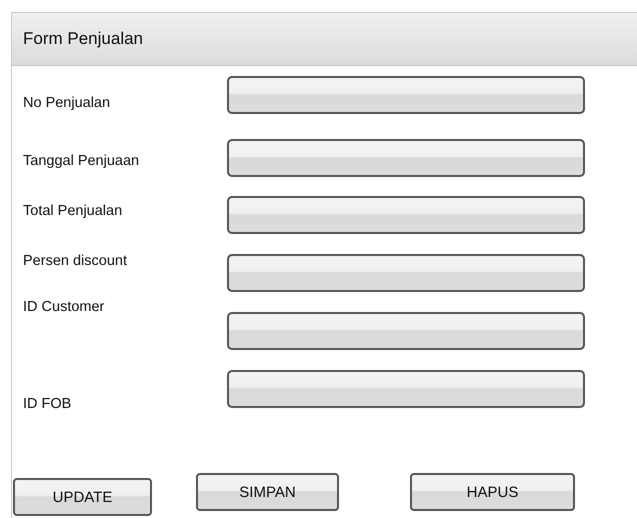 This screenshot has width=637, height=518. I want to click on field-label: No Penjualan, so click(66, 103).